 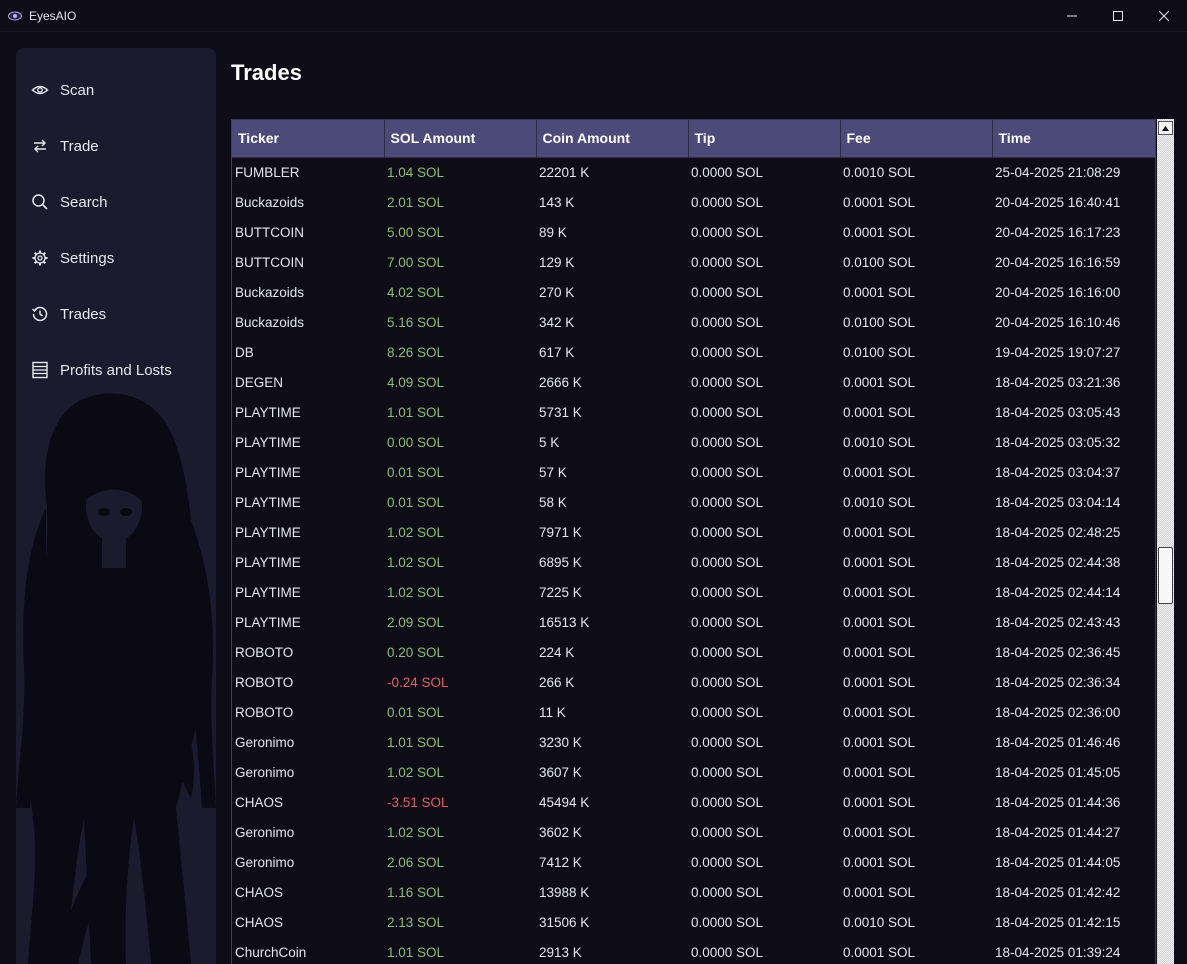 I want to click on cell-coin-amount: 342 K, so click(x=557, y=322).